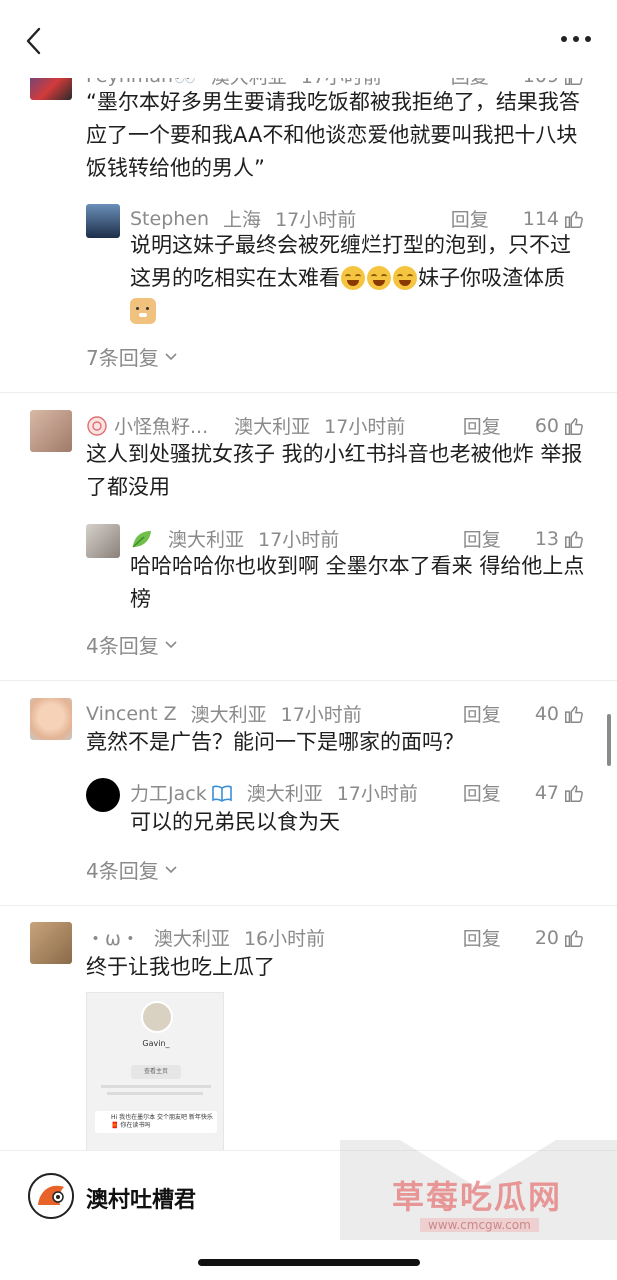 This screenshot has height=1280, width=617. What do you see at coordinates (180, 967) in the screenshot?
I see `comment-text: 终于让我也吃上瓜了` at bounding box center [180, 967].